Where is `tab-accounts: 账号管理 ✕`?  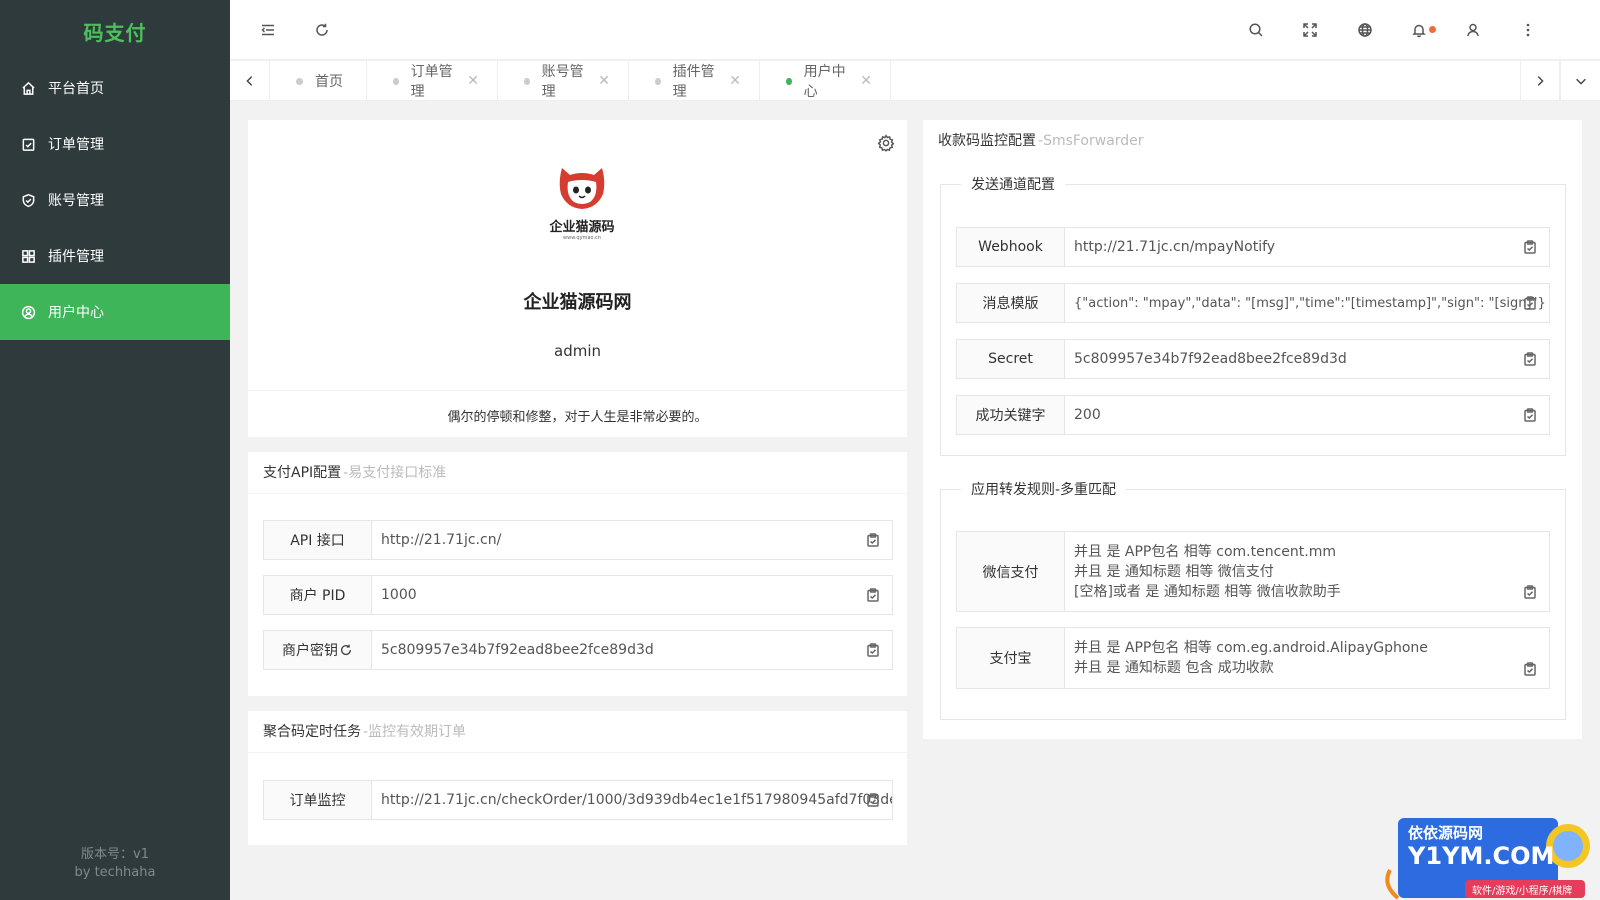 tab-accounts: 账号管理 ✕ is located at coordinates (563, 81).